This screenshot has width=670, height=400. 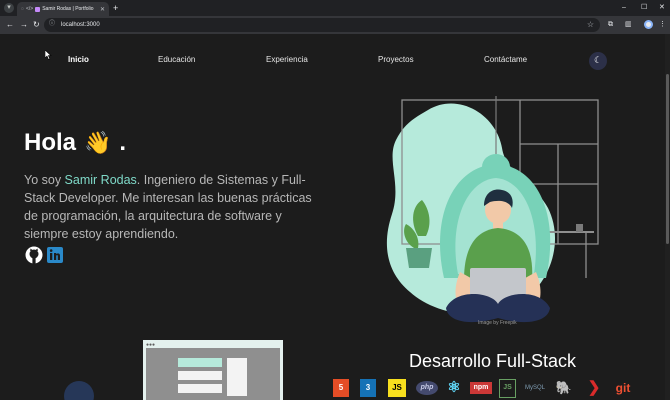 I want to click on scrollbar-thumb, so click(x=667, y=159).